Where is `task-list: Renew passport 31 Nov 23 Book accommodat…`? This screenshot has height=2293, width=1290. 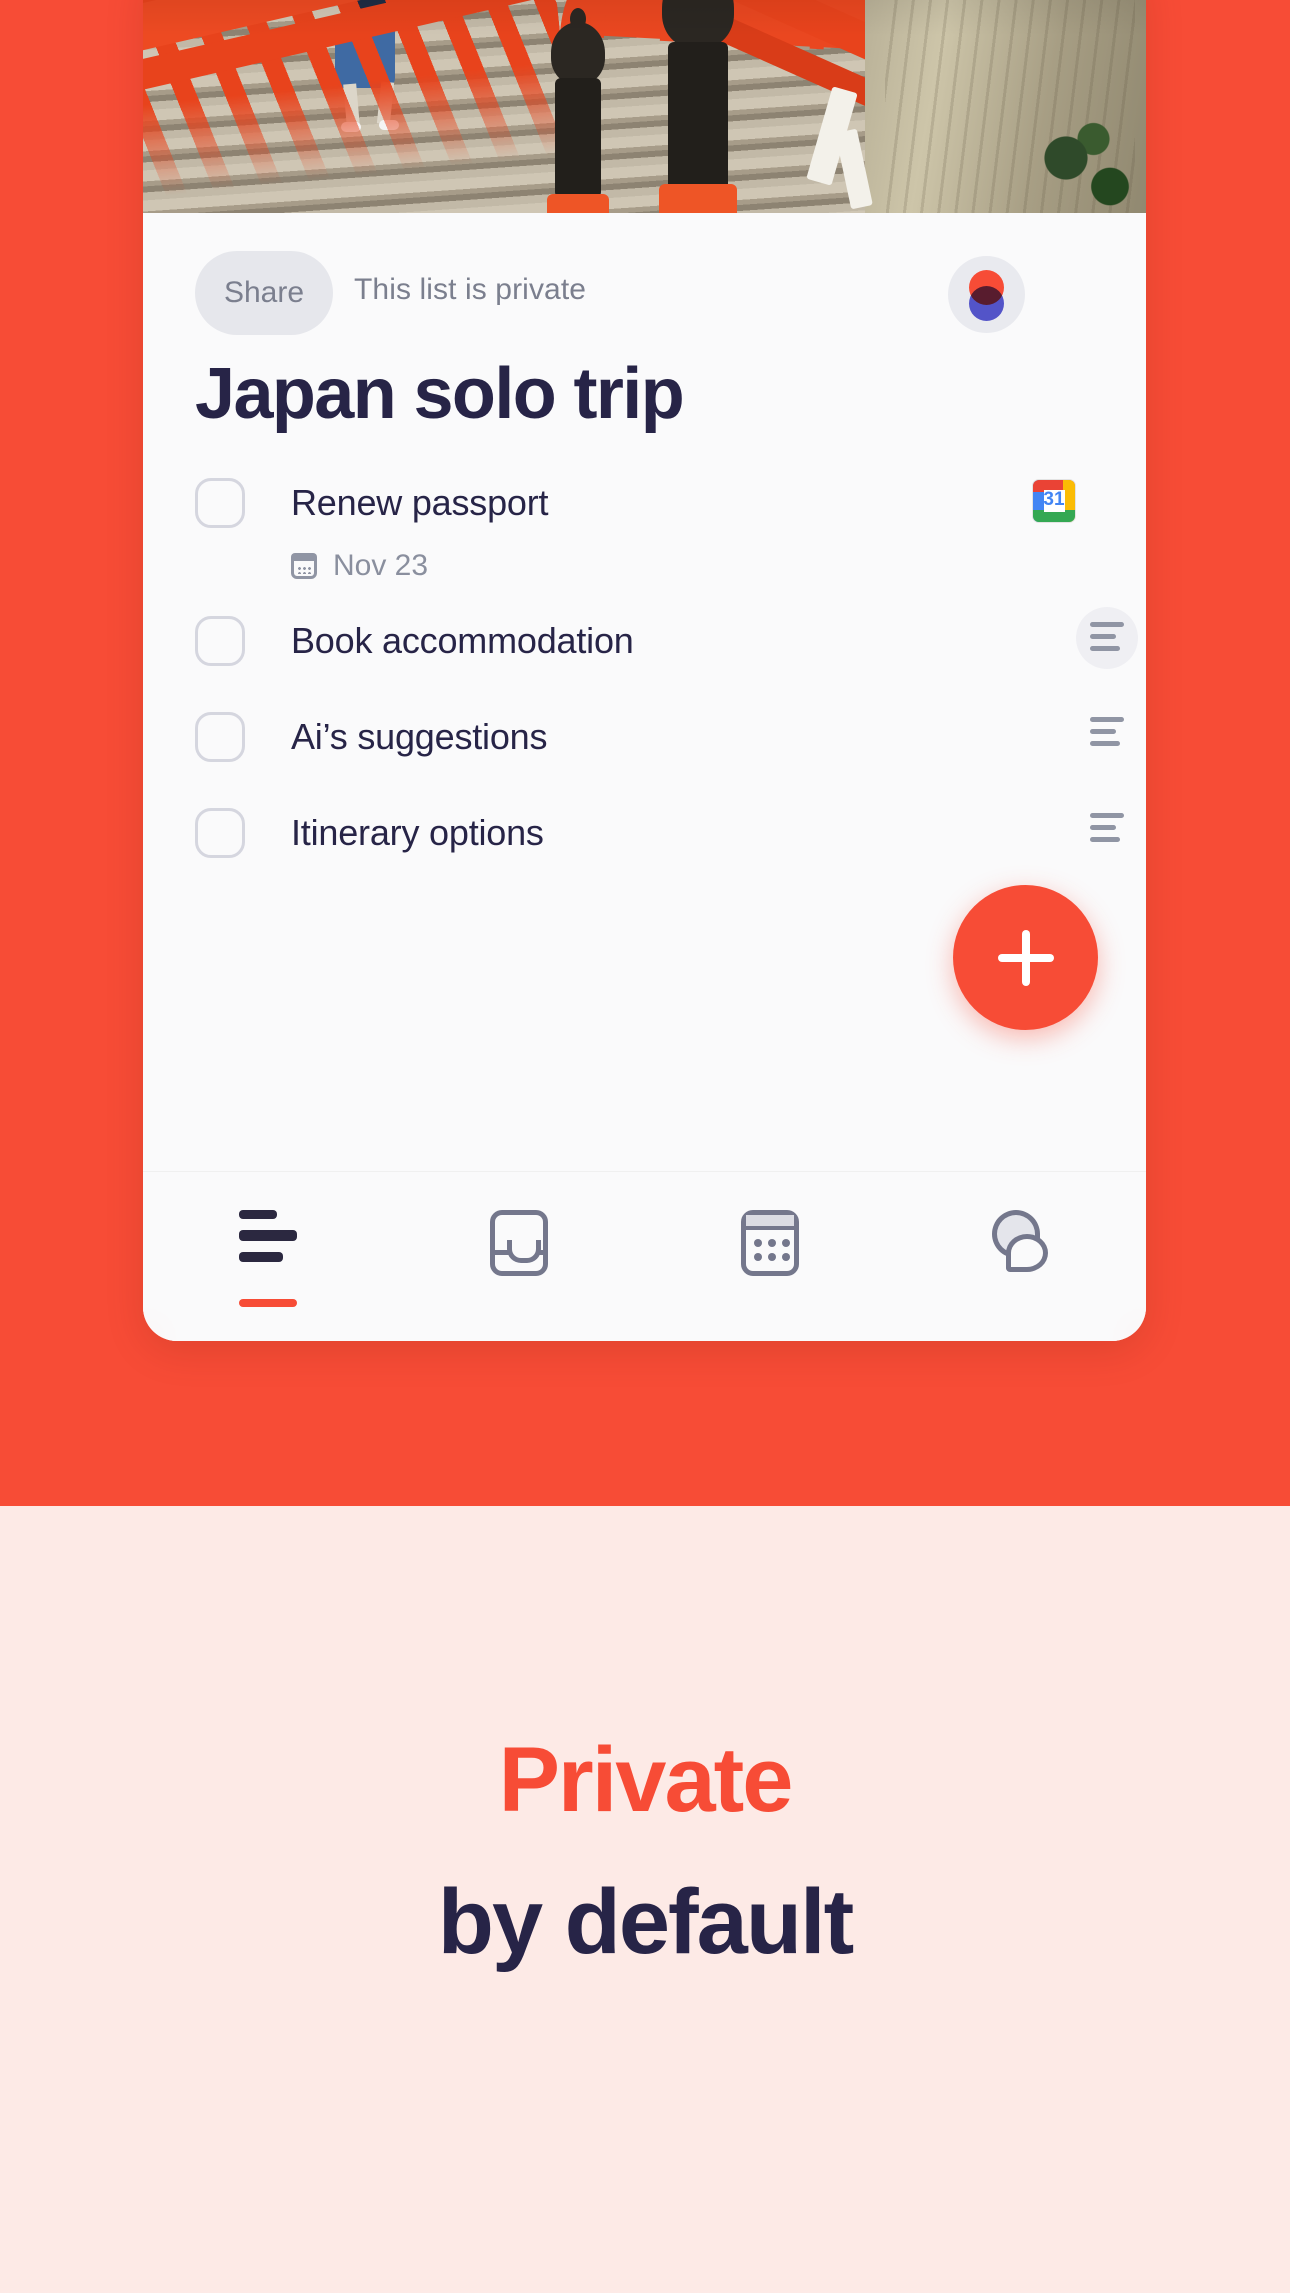 task-list: Renew passport 31 Nov 23 Book accommodat… is located at coordinates (644, 668).